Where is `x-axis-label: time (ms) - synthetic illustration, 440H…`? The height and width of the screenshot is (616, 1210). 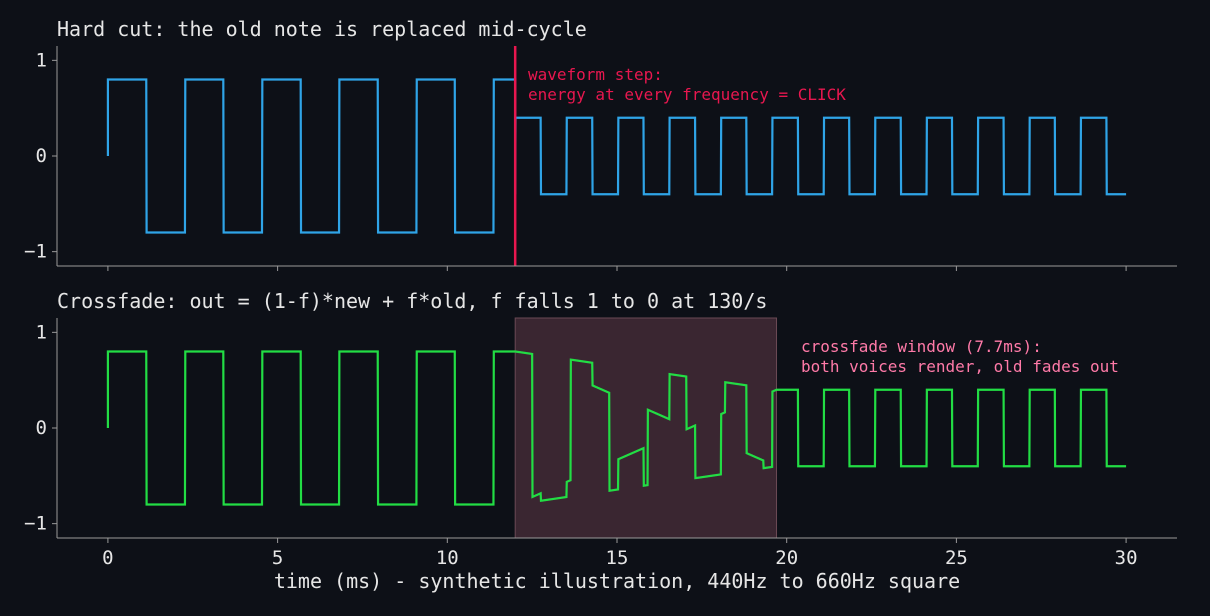 x-axis-label: time (ms) - synthetic illustration, 440H… is located at coordinates (617, 581).